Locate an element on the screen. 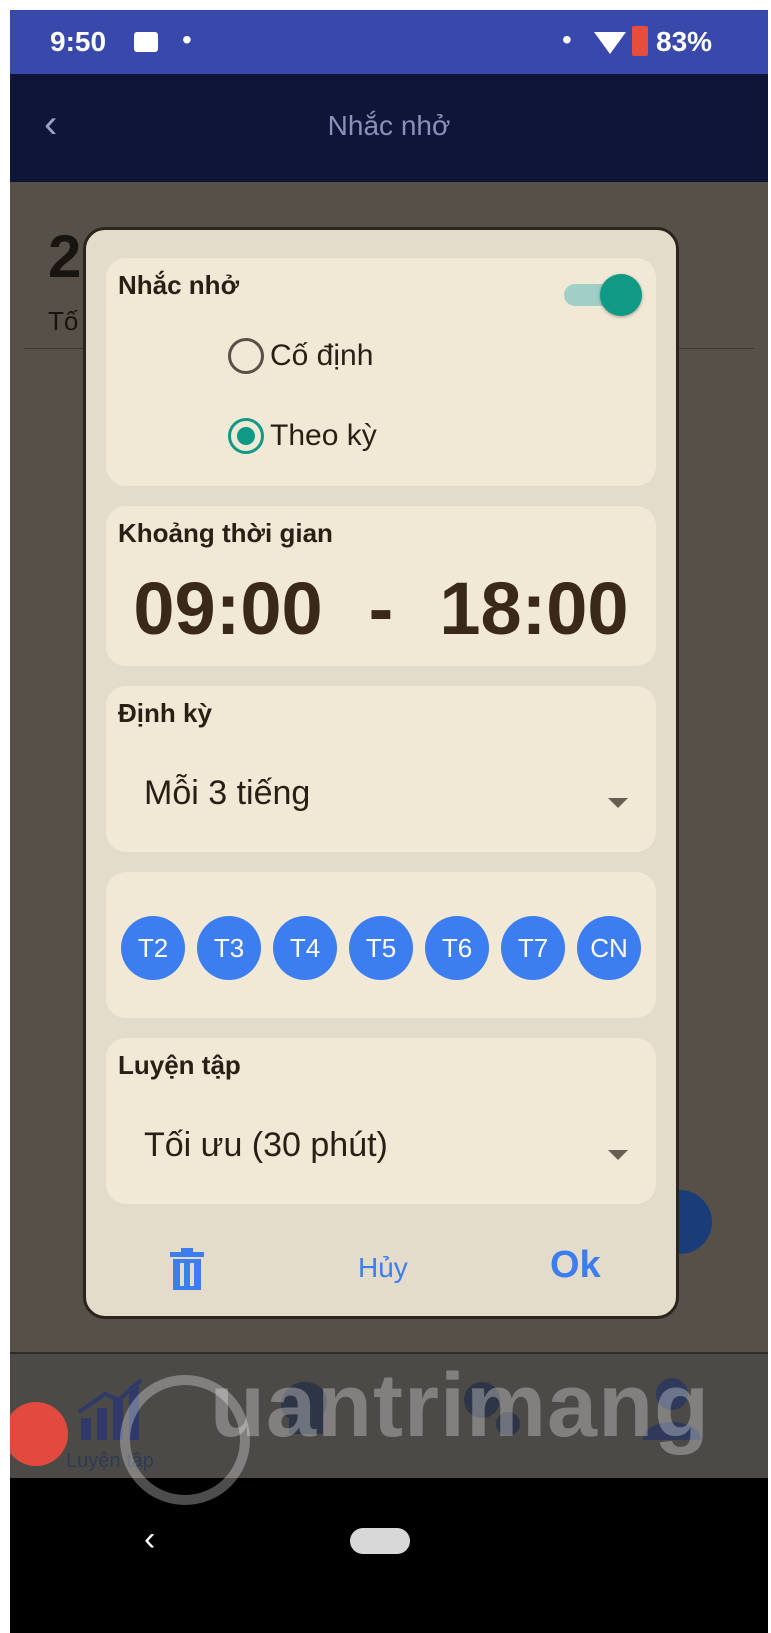 Image resolution: width=771 pixels, height=1633 pixels. reminder-toggle is located at coordinates (603, 294).